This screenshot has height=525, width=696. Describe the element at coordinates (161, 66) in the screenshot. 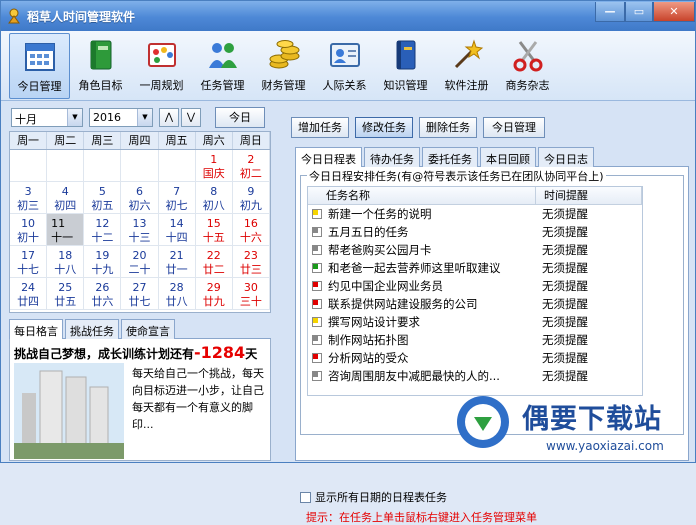

I see `toolbar-weekly-plan: 一周规划` at that location.